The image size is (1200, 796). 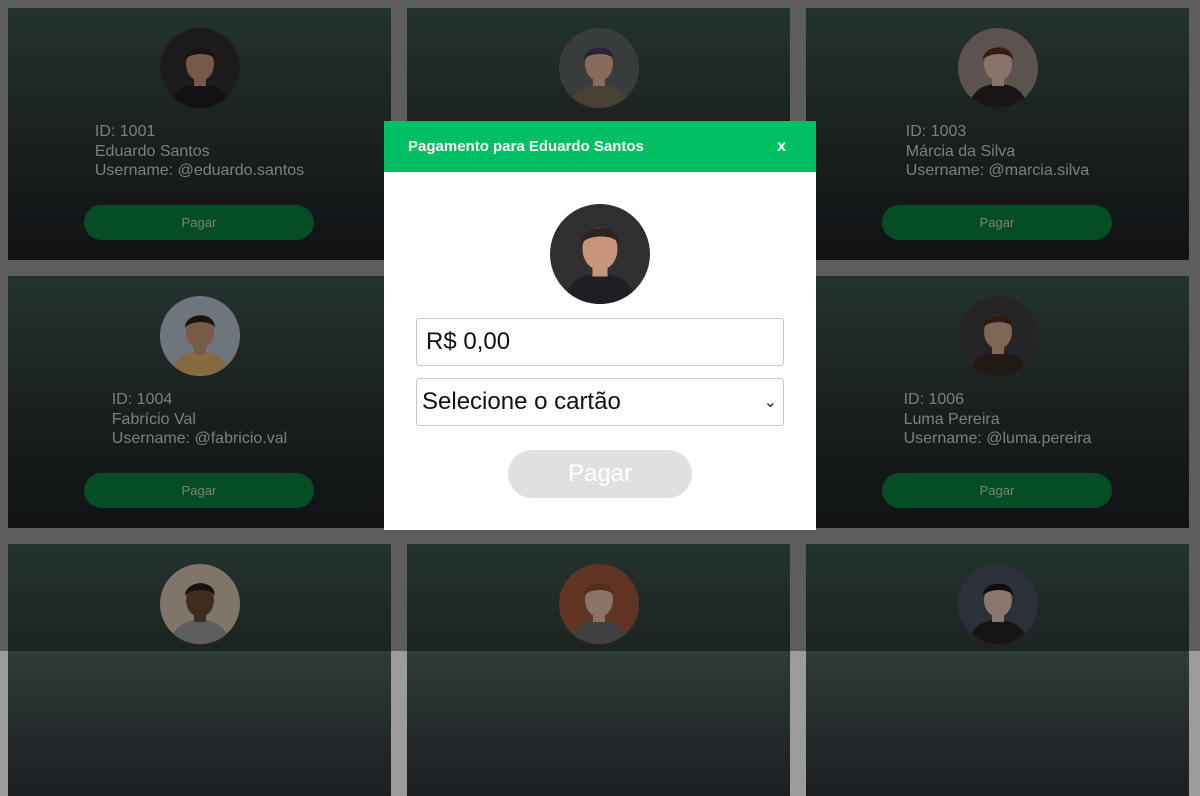 I want to click on modal-avatar, so click(x=600, y=254).